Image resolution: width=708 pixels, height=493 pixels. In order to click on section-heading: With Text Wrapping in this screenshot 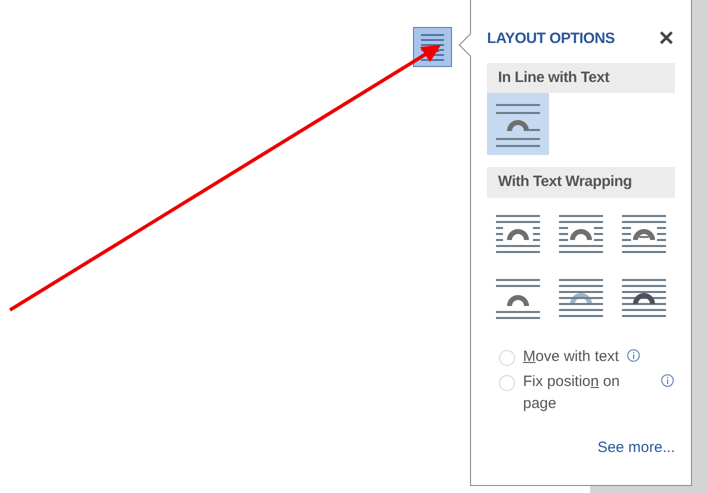, I will do `click(581, 182)`.